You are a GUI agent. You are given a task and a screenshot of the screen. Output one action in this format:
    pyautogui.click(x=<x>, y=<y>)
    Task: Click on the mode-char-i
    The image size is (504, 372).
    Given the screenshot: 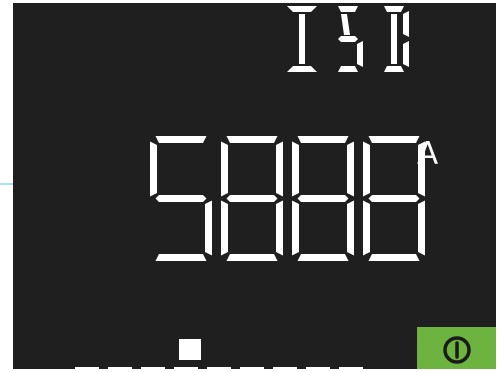 What is the action you would take?
    pyautogui.click(x=302, y=39)
    